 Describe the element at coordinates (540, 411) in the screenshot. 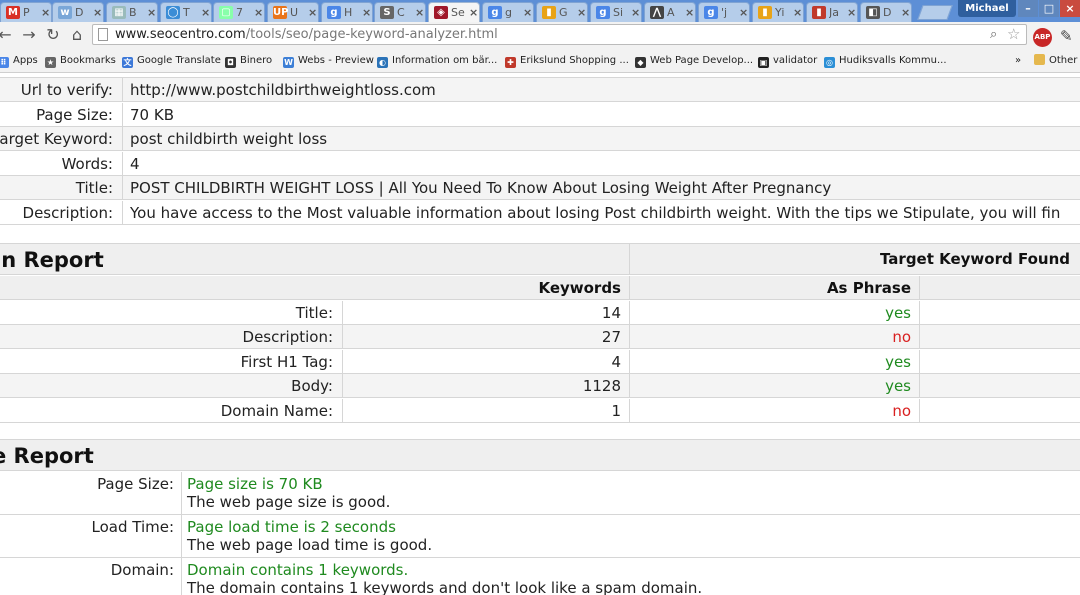

I see `table-row: Domain Name: 1 no` at that location.